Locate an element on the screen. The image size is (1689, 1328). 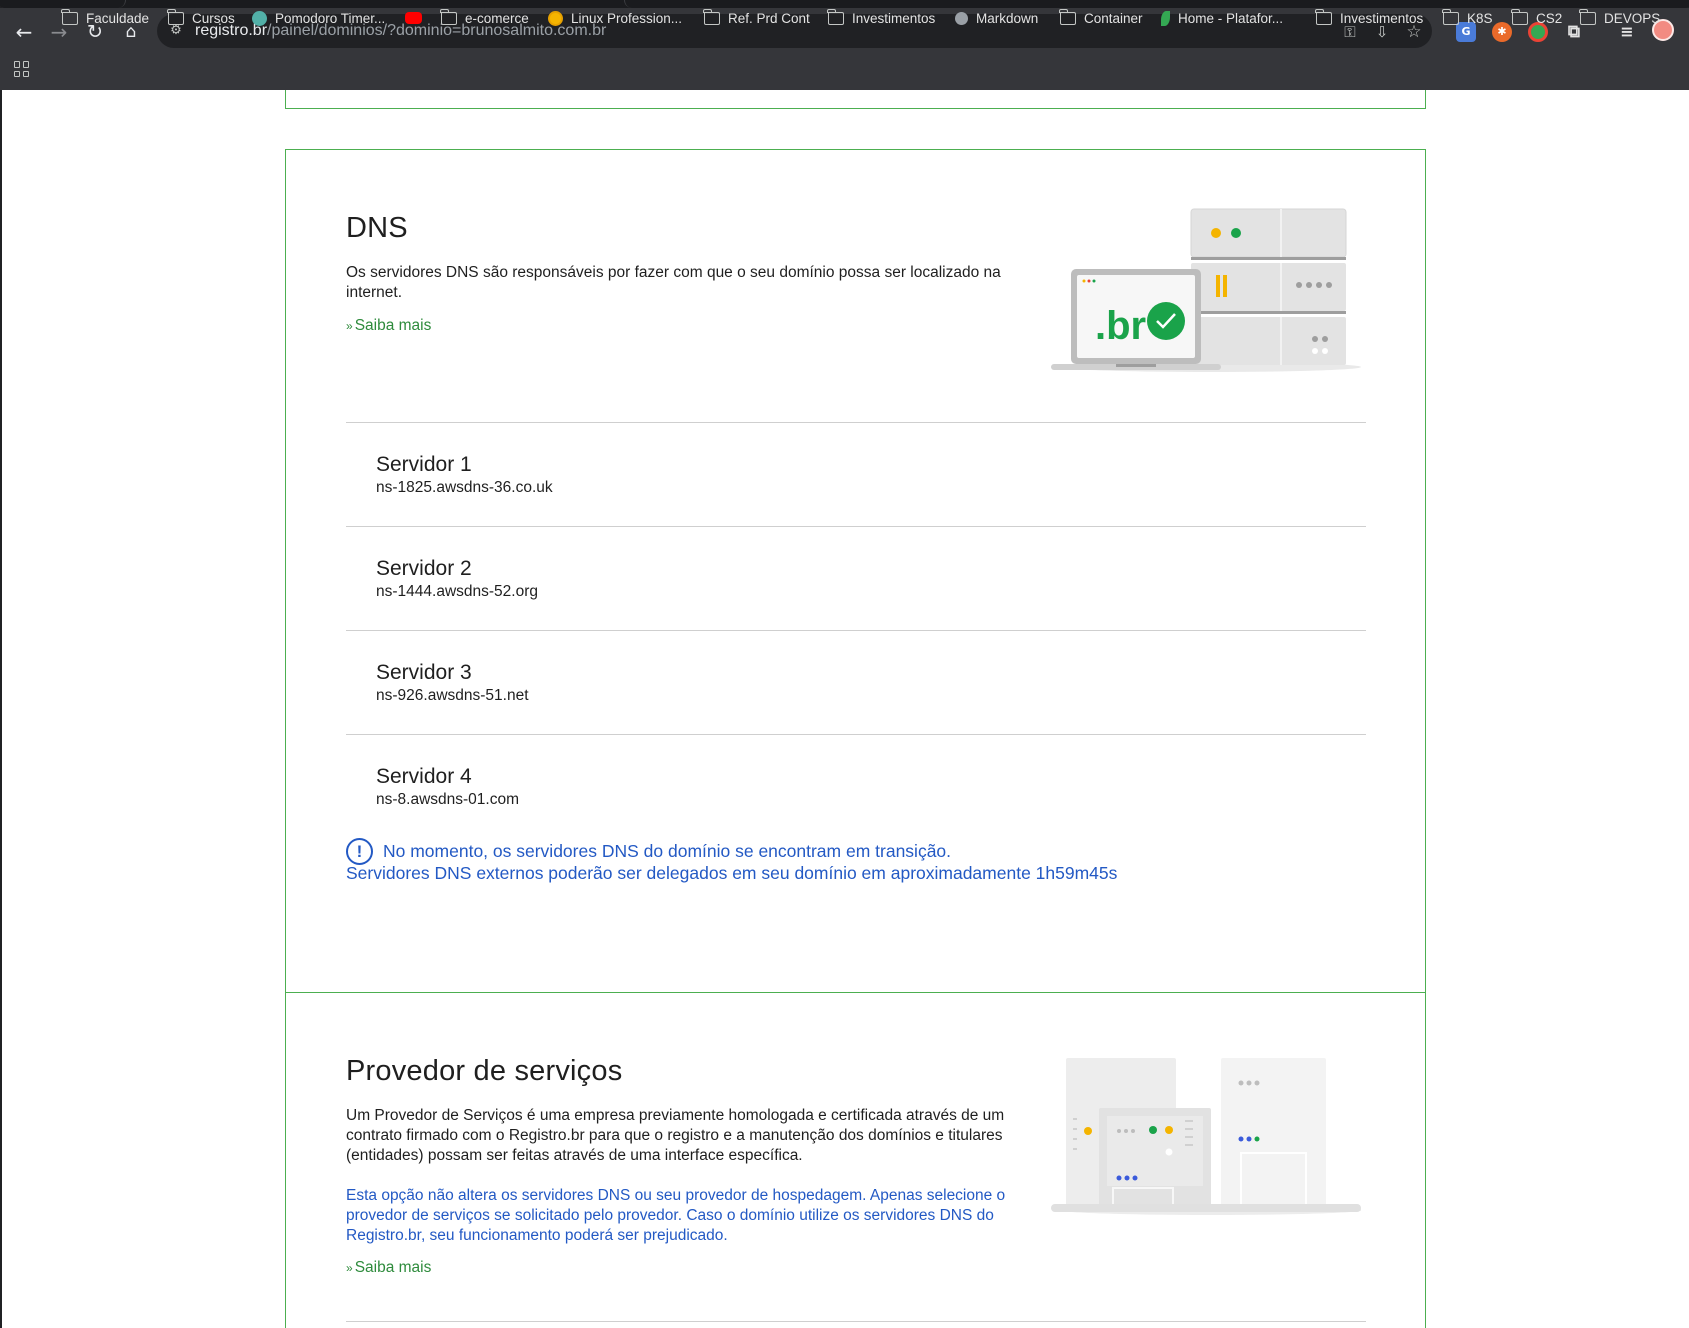
dns-servers-illustration: .br is located at coordinates (1206, 290).